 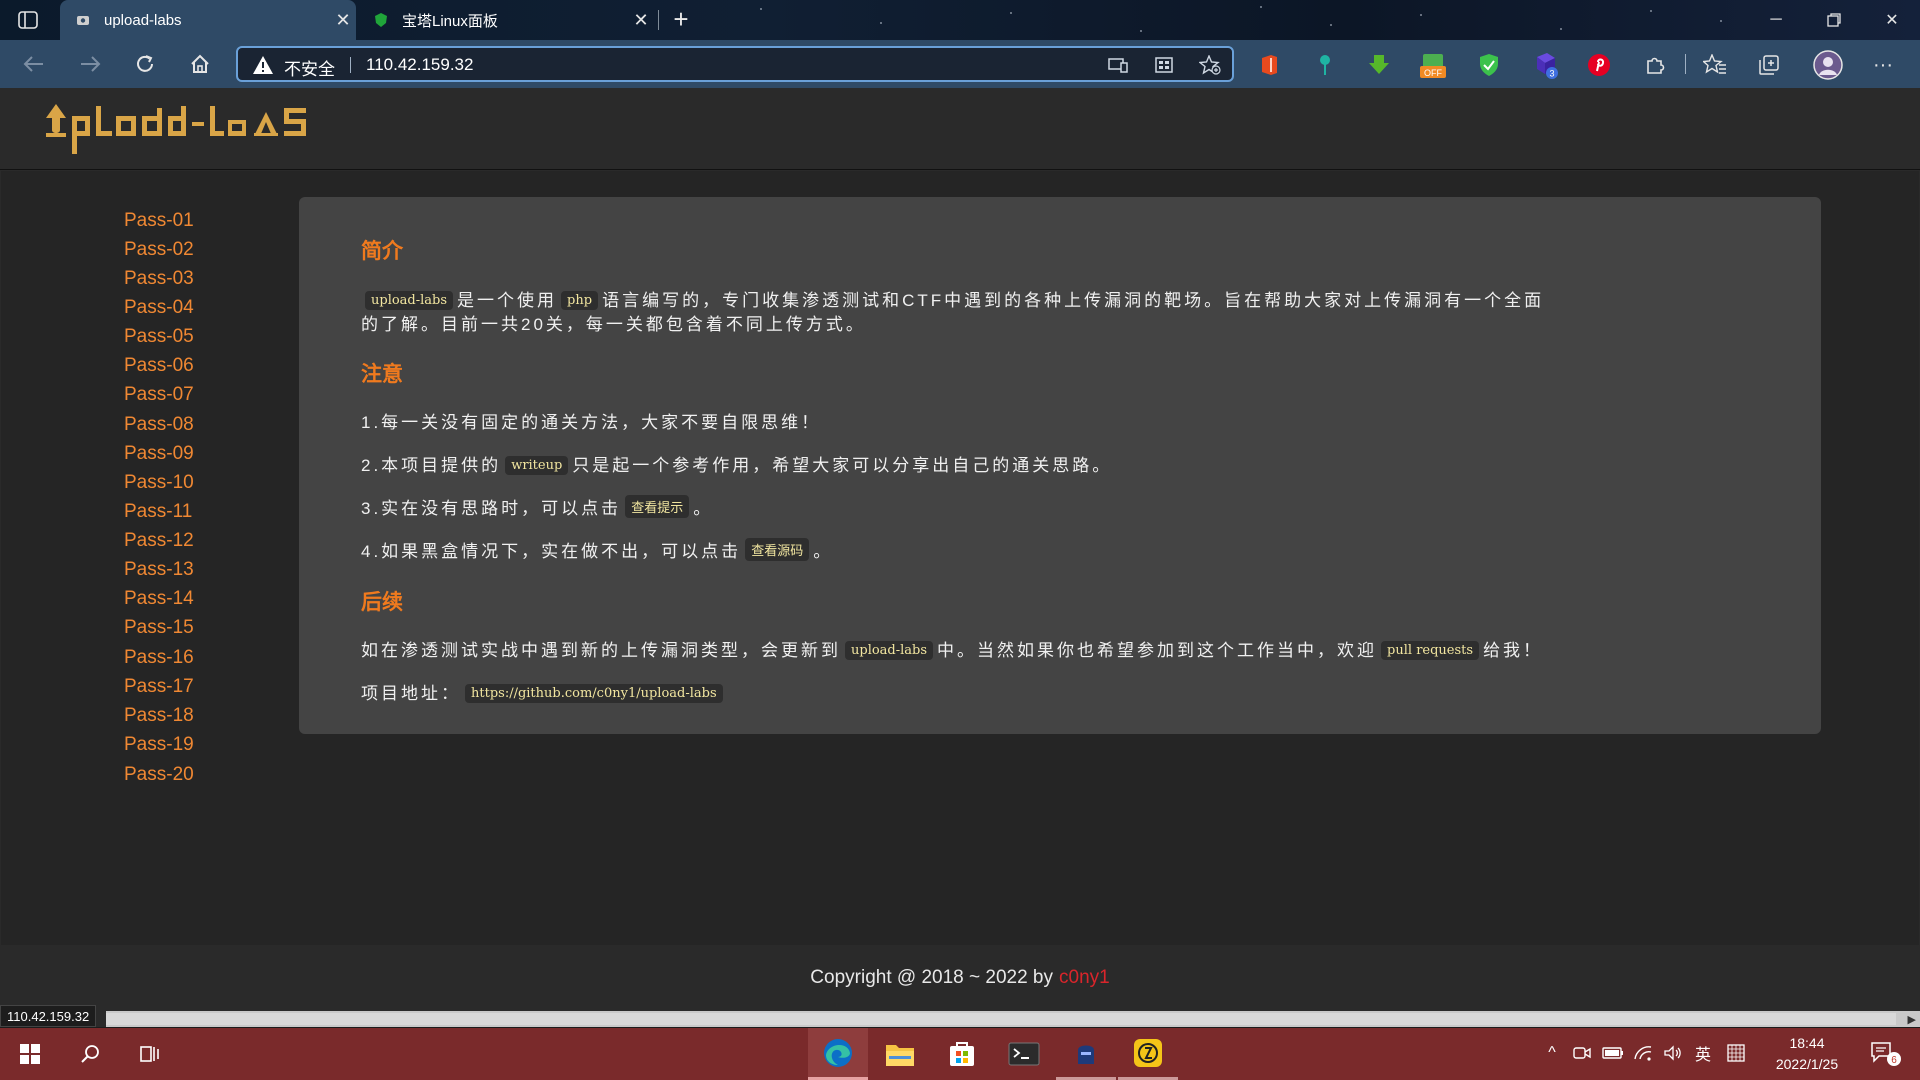 What do you see at coordinates (150, 1054) in the screenshot?
I see `task-view-icon` at bounding box center [150, 1054].